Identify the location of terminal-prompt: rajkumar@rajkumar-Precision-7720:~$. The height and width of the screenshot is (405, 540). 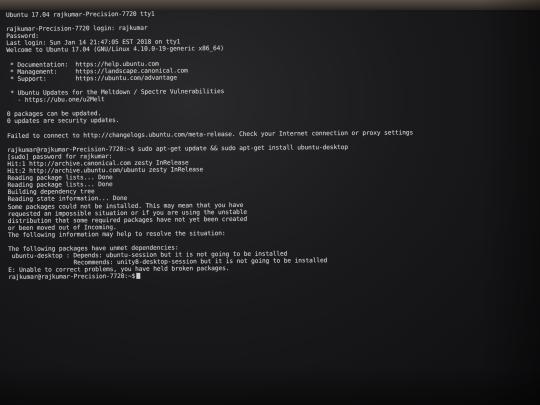
(72, 277).